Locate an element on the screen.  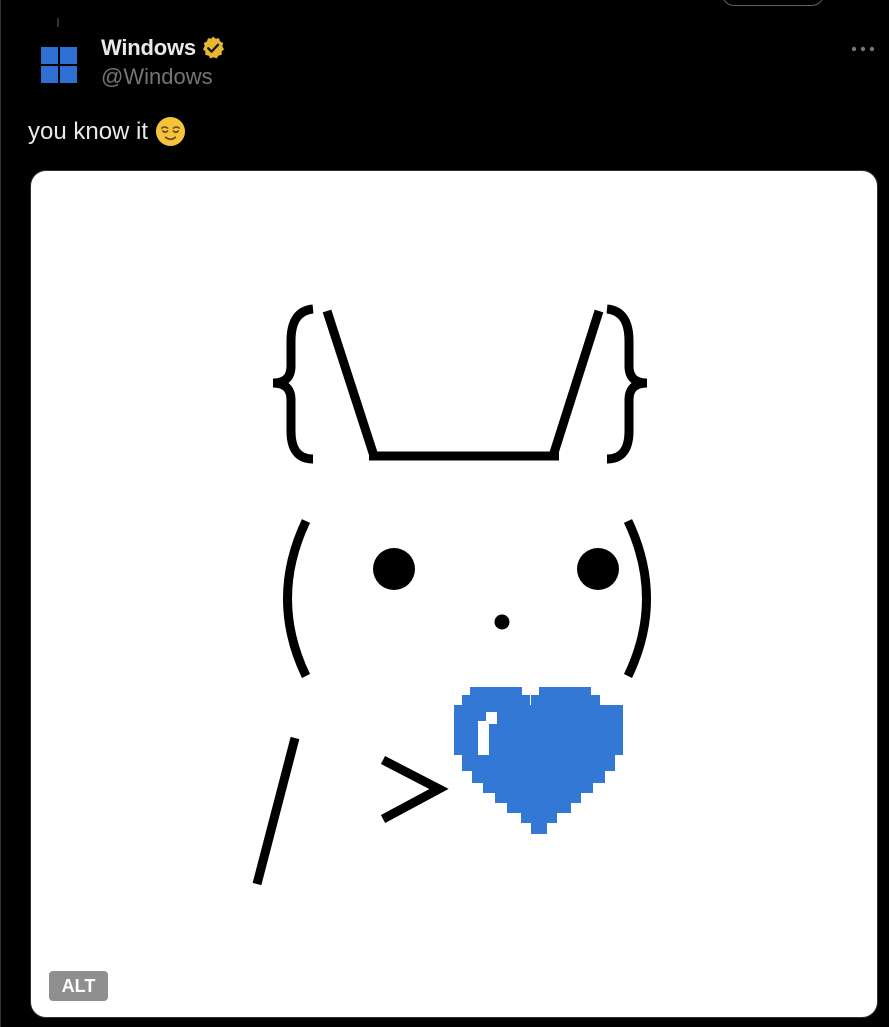
display-name: Windows is located at coordinates (148, 48).